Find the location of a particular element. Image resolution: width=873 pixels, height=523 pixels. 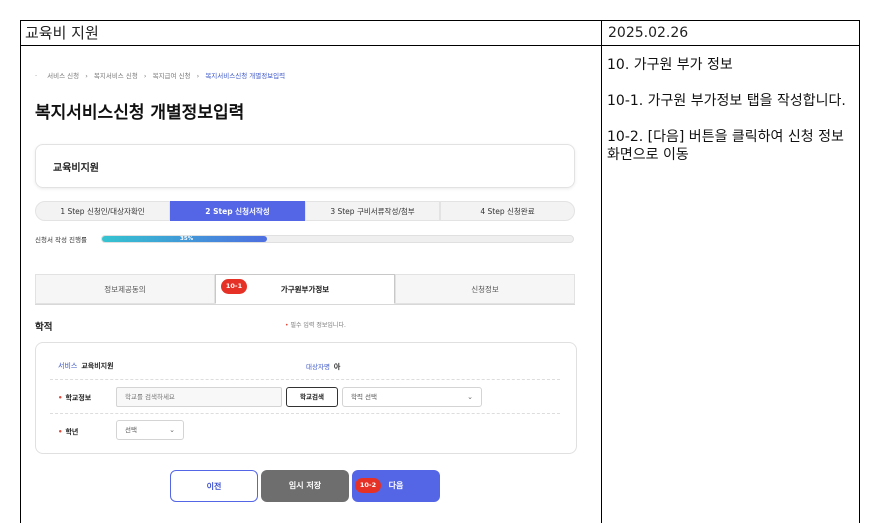

note-10-1: 10-1. 가구원 부가정보 탭을 작성합니다. is located at coordinates (726, 101).